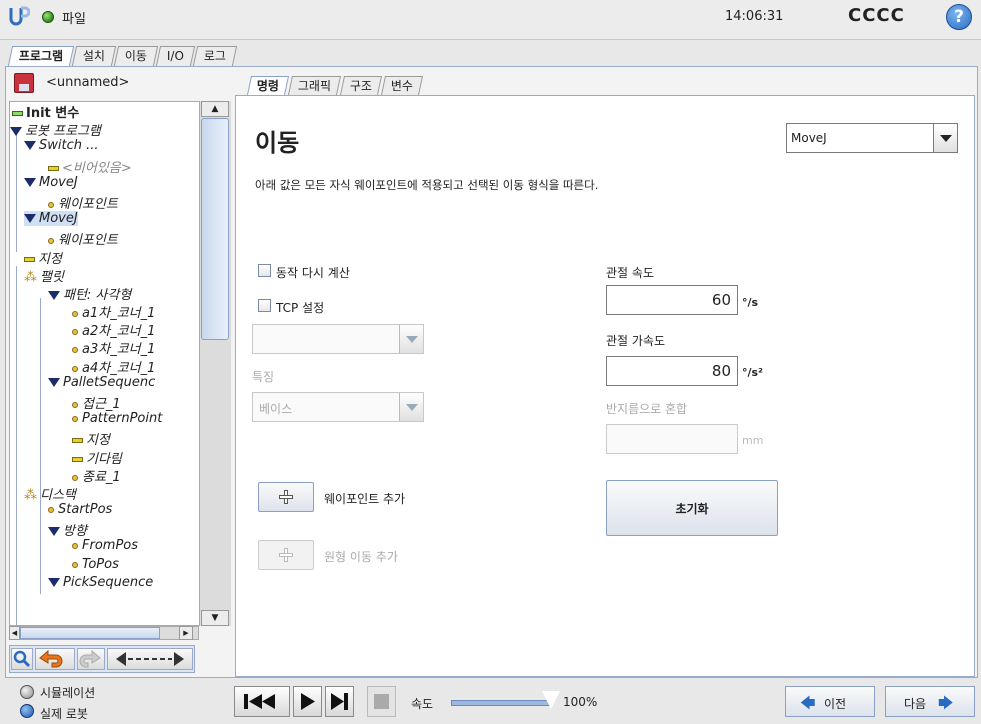 This screenshot has width=981, height=724. I want to click on tab-program: 프로그램, so click(41, 56).